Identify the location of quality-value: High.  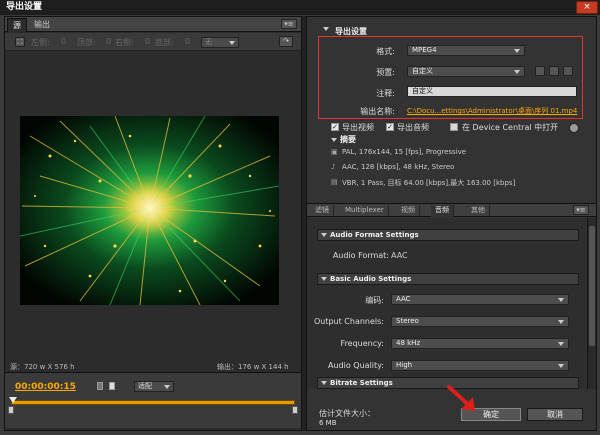
(404, 365).